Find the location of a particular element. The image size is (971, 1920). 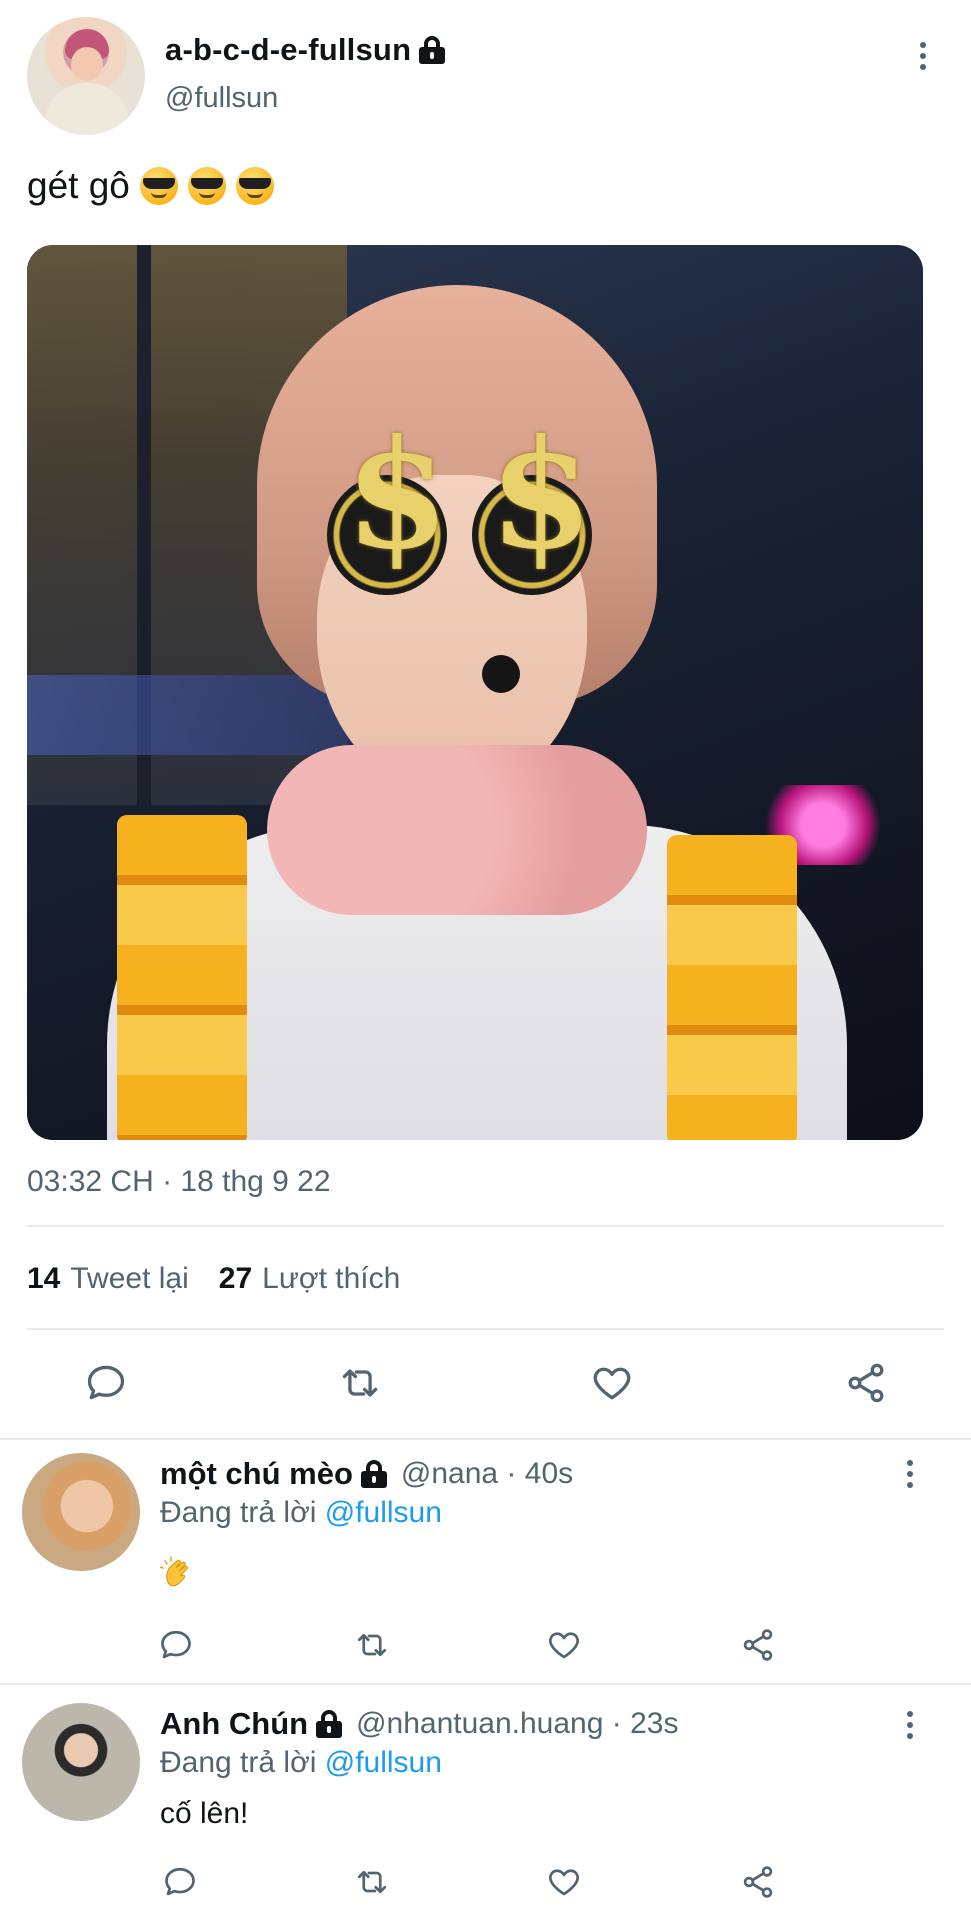

likes-stat: 27 Lượt thích is located at coordinates (310, 1279).